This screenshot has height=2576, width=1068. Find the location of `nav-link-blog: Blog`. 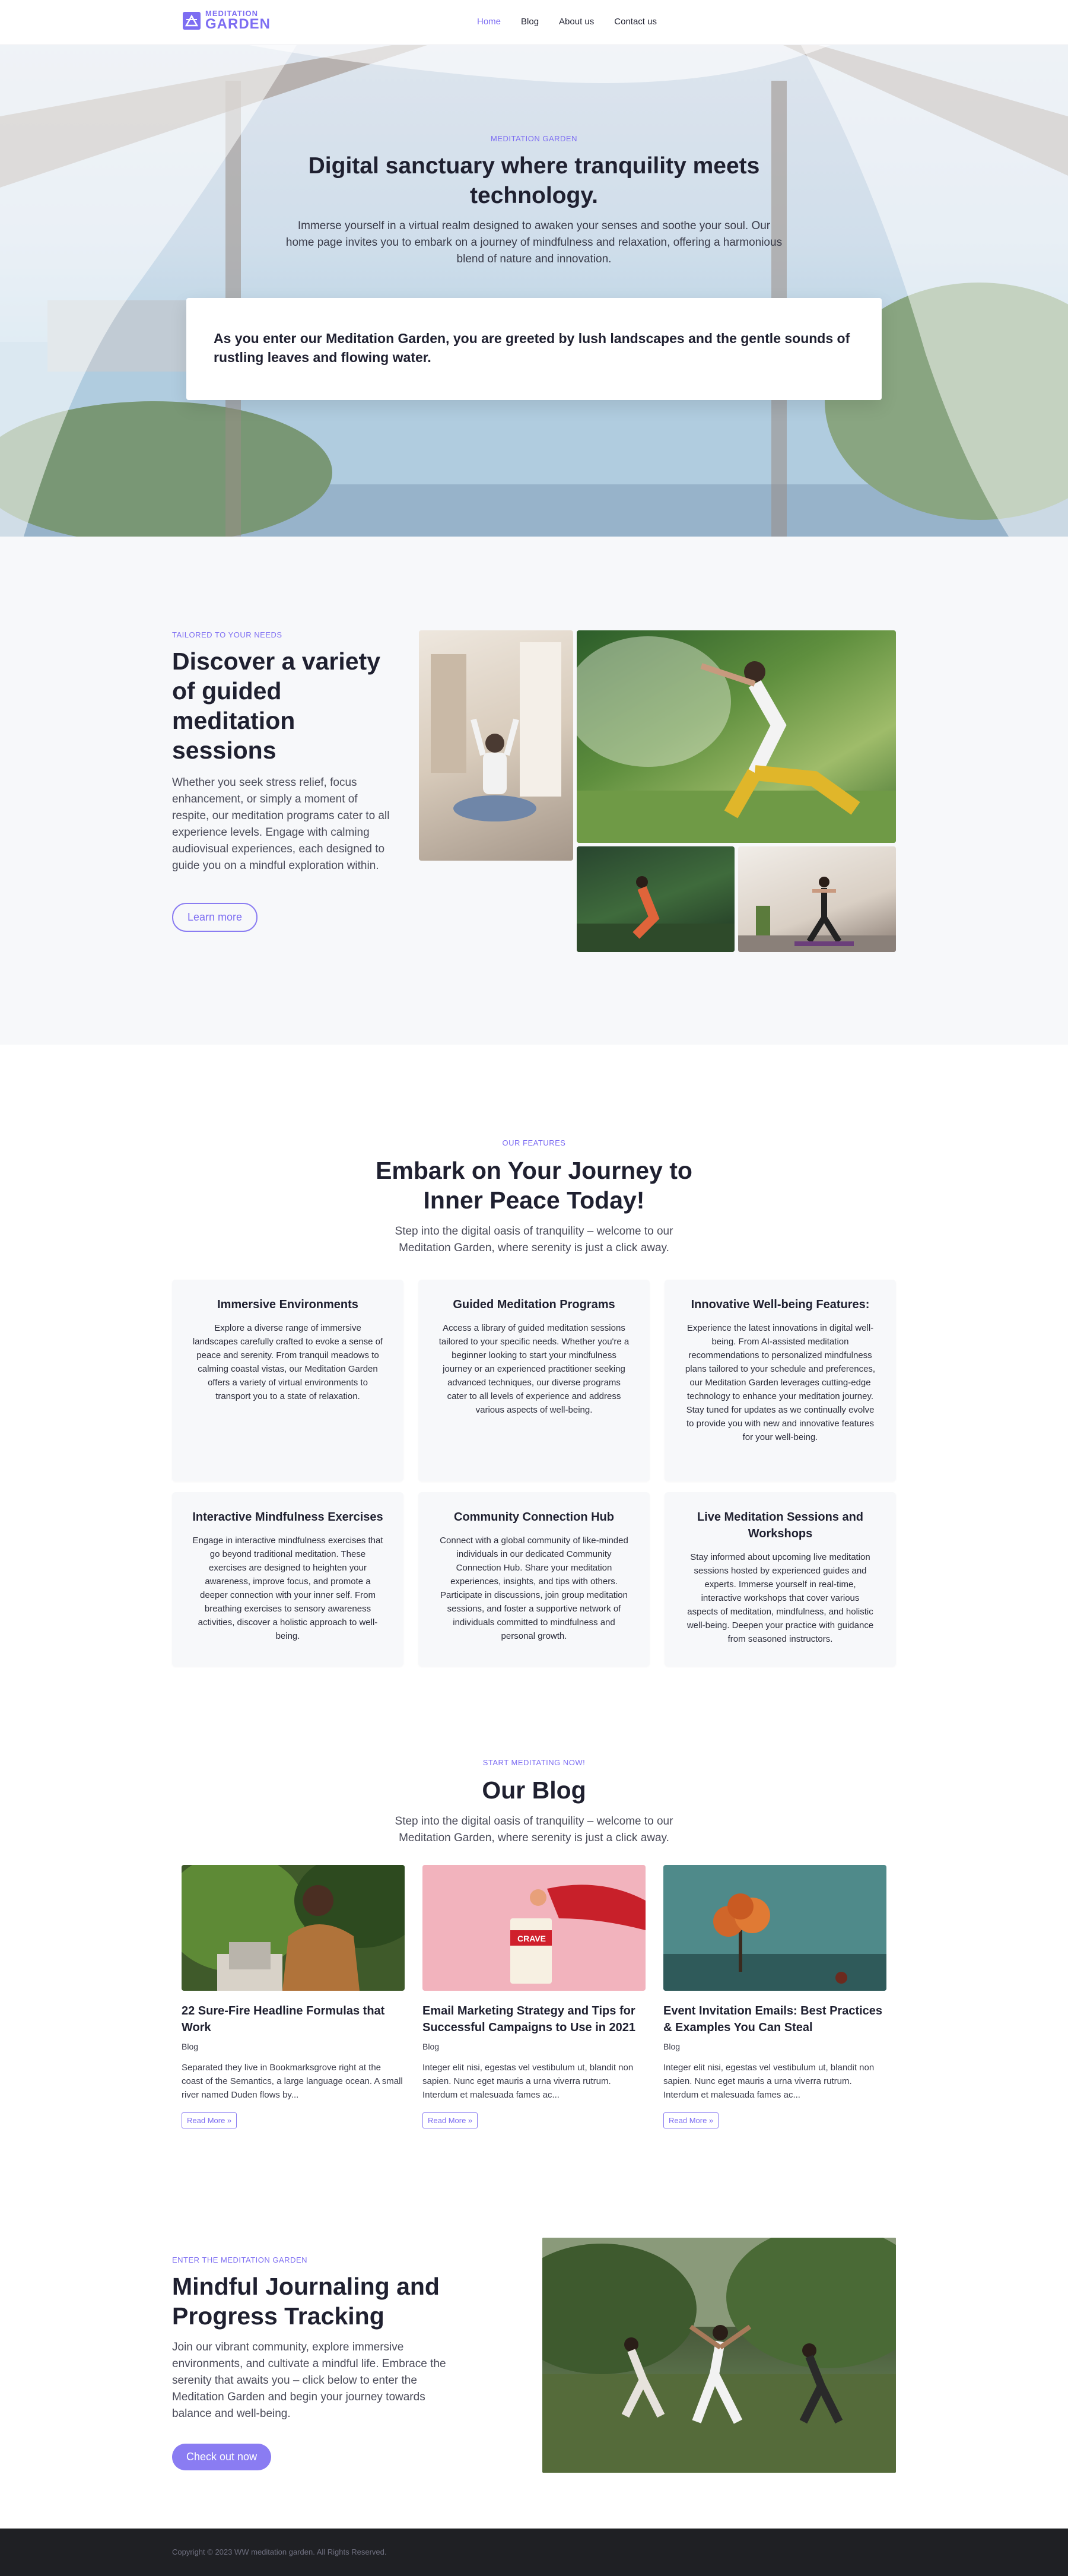

nav-link-blog: Blog is located at coordinates (530, 22).